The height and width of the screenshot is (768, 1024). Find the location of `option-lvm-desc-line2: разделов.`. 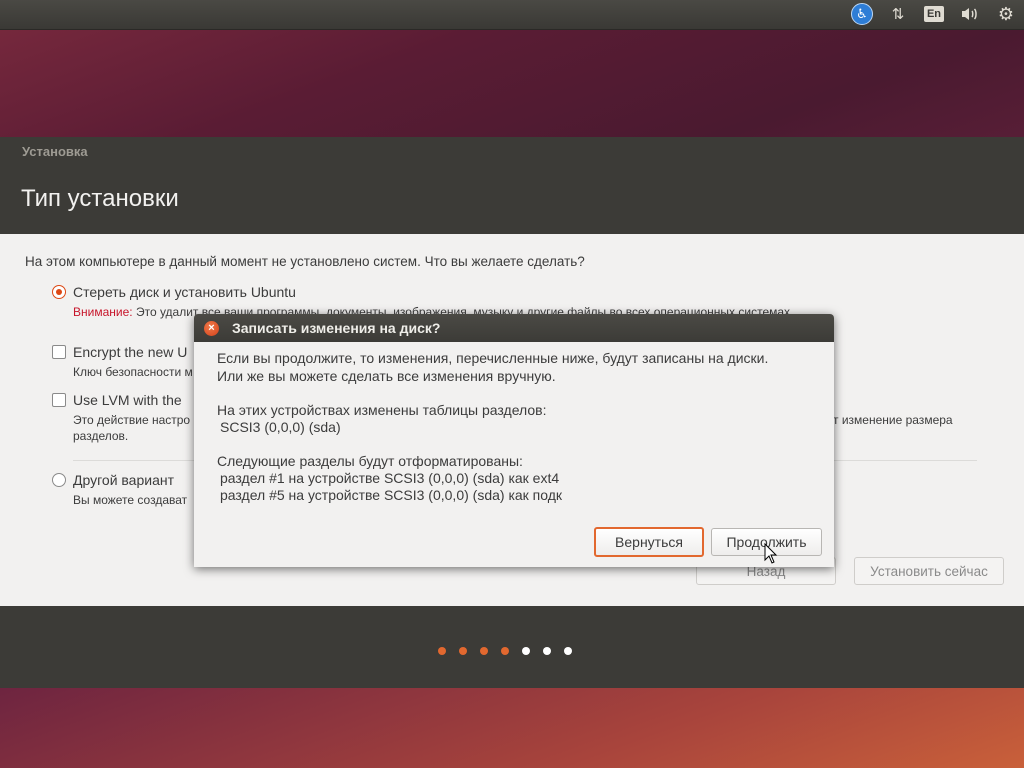

option-lvm-desc-line2: разделов. is located at coordinates (101, 436).